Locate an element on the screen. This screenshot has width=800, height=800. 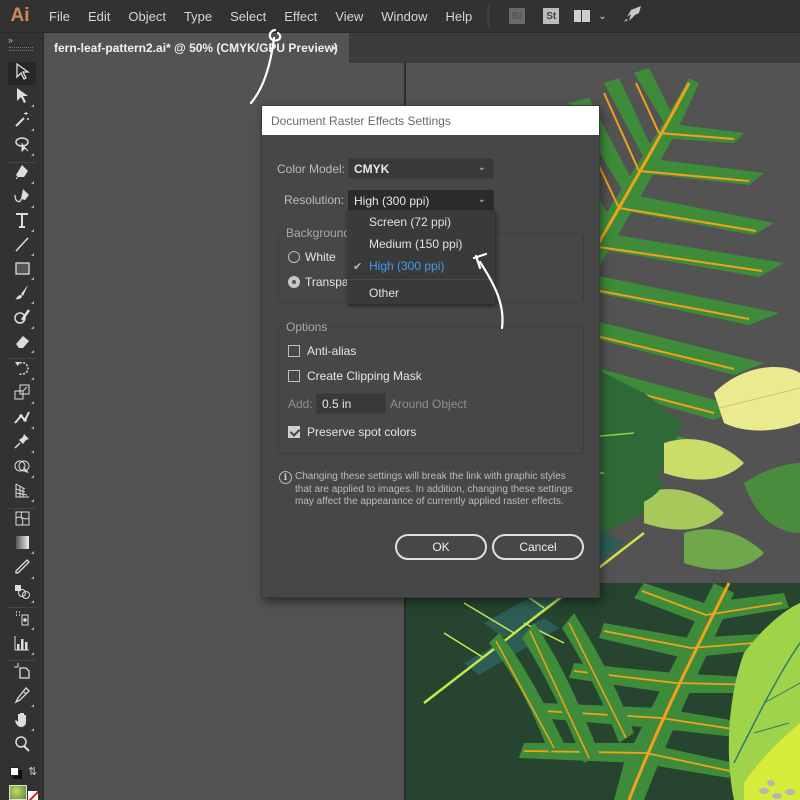
radio-white: White is located at coordinates (312, 257).